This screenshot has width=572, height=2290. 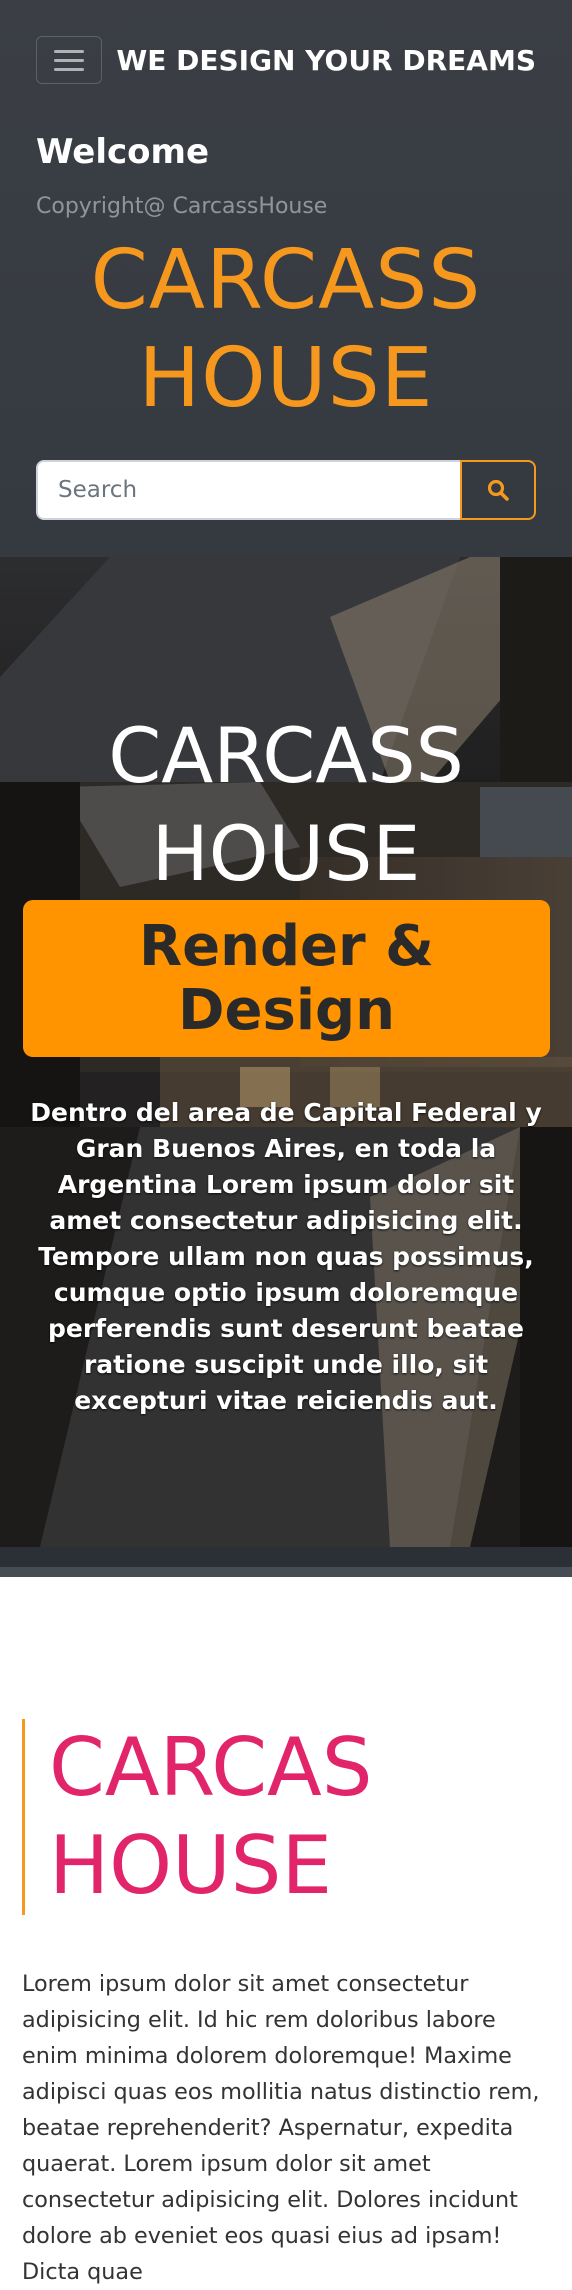 I want to click on site-logo-text: CARCASS HOUSE, so click(x=286, y=330).